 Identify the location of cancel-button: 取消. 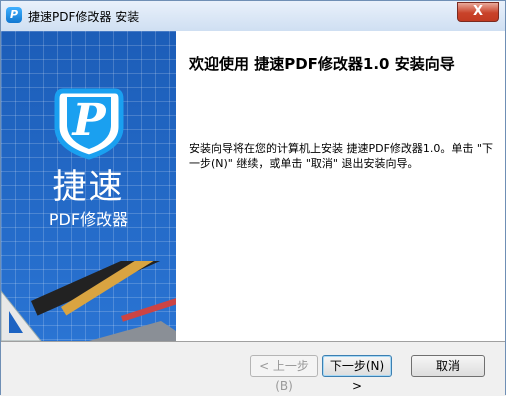
(448, 366).